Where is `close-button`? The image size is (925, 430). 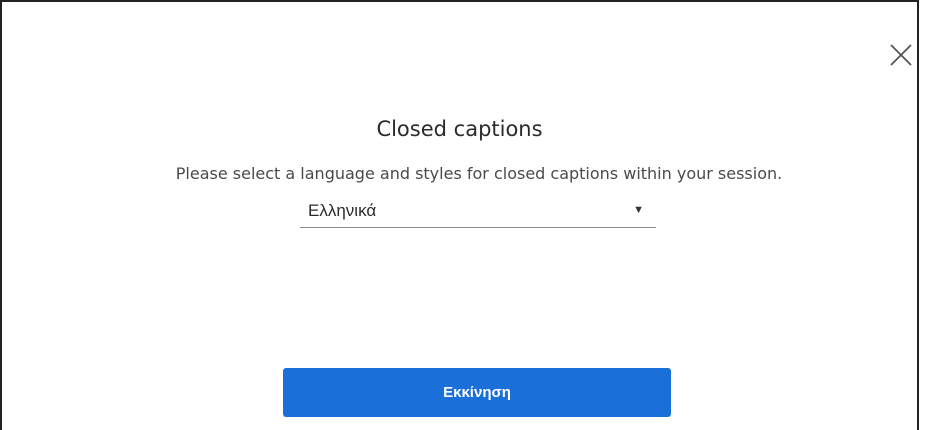
close-button is located at coordinates (901, 55).